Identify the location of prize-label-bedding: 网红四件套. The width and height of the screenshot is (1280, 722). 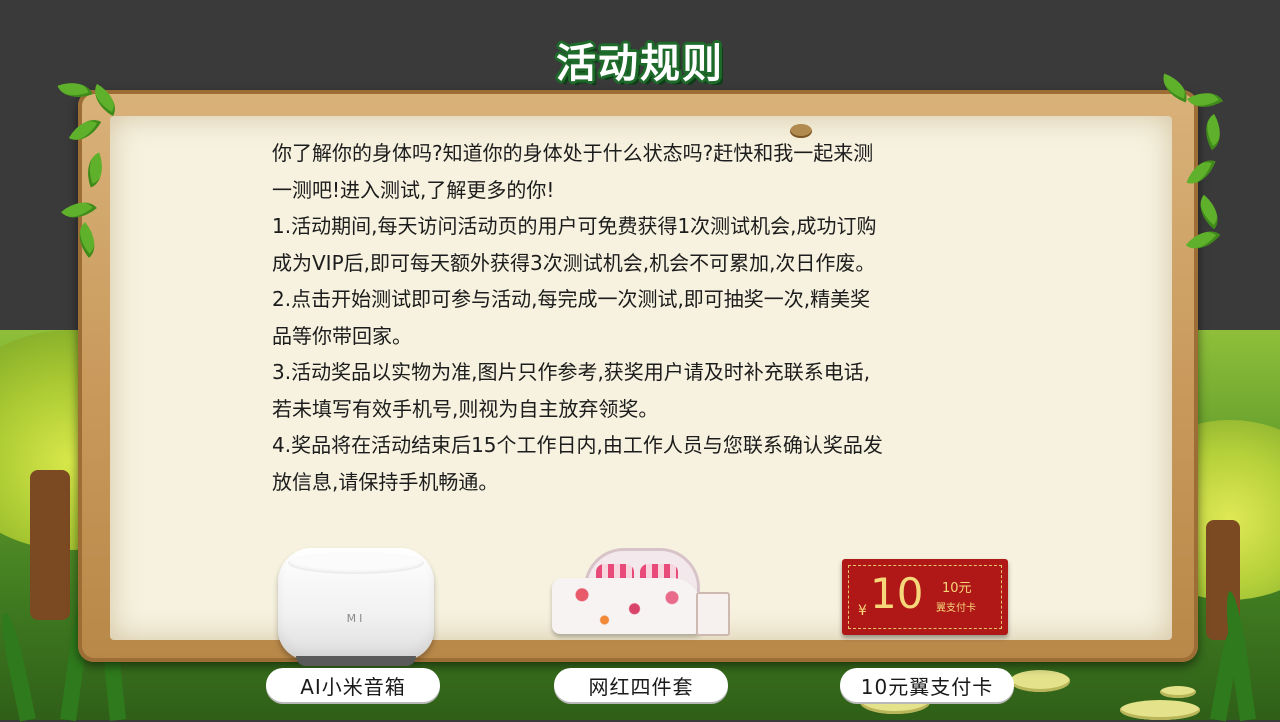
(641, 685).